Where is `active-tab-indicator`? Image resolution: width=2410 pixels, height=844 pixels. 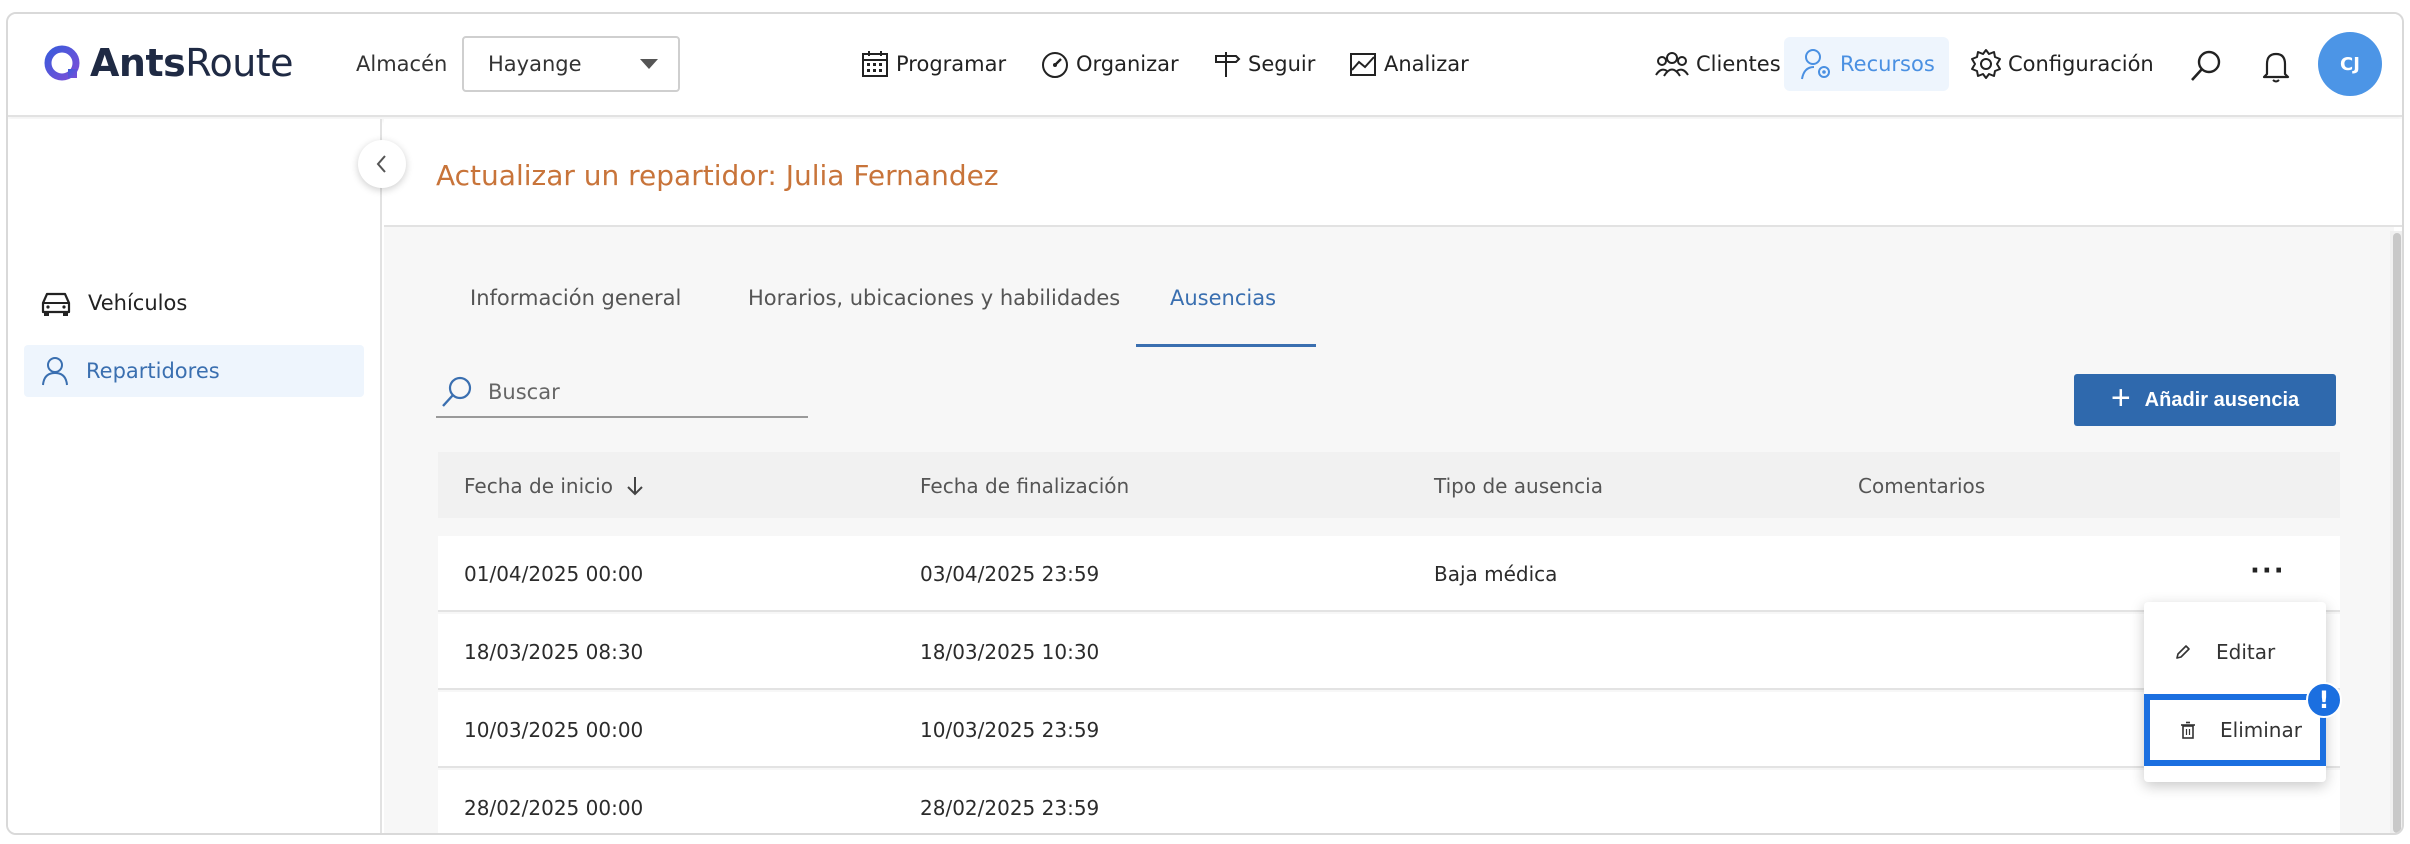
active-tab-indicator is located at coordinates (1226, 345).